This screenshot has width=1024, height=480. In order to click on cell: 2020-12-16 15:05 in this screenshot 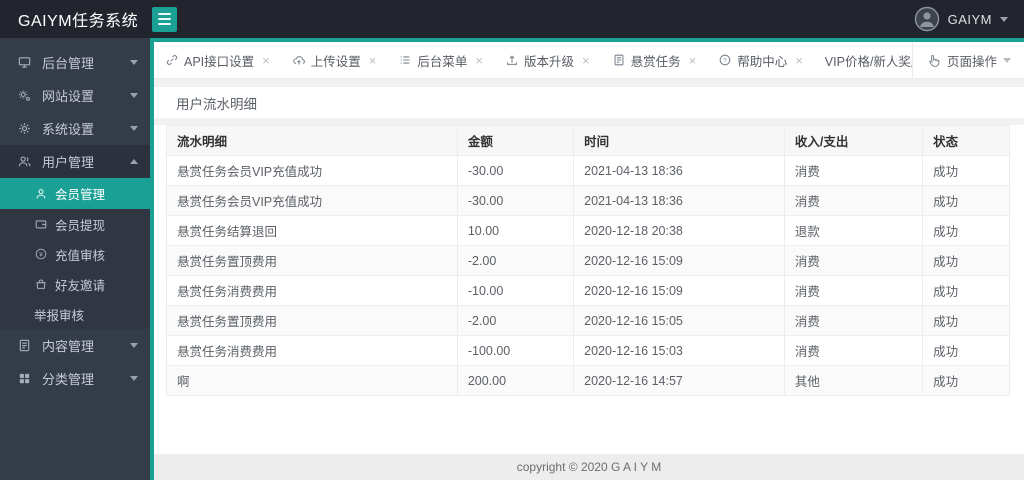, I will do `click(679, 320)`.